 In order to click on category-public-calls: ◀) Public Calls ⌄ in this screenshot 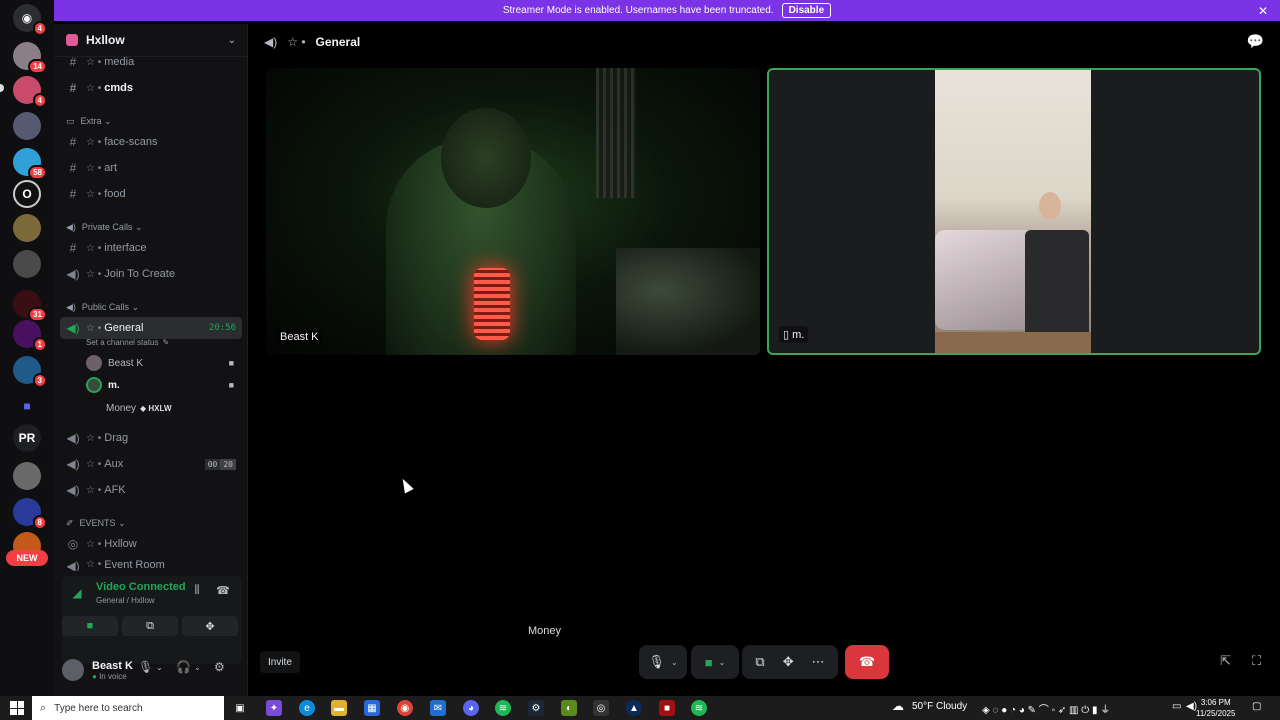, I will do `click(102, 307)`.